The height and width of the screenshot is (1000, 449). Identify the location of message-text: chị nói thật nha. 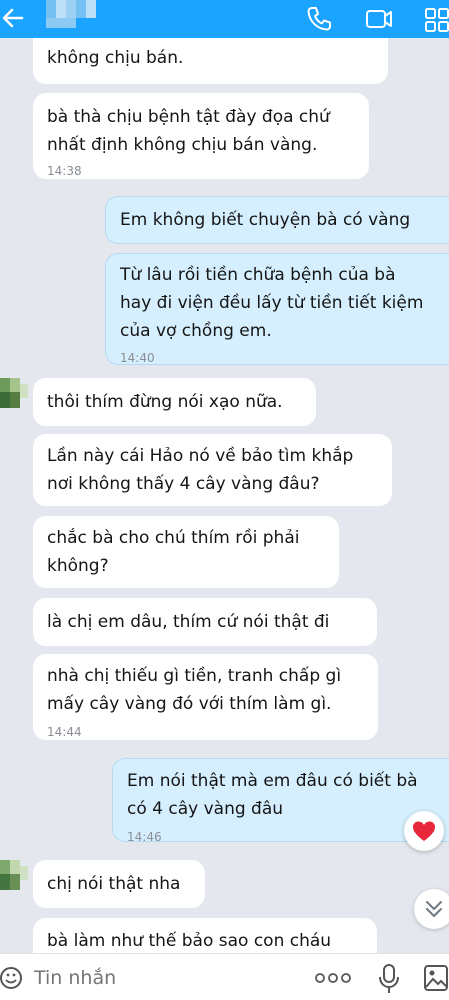
(114, 884).